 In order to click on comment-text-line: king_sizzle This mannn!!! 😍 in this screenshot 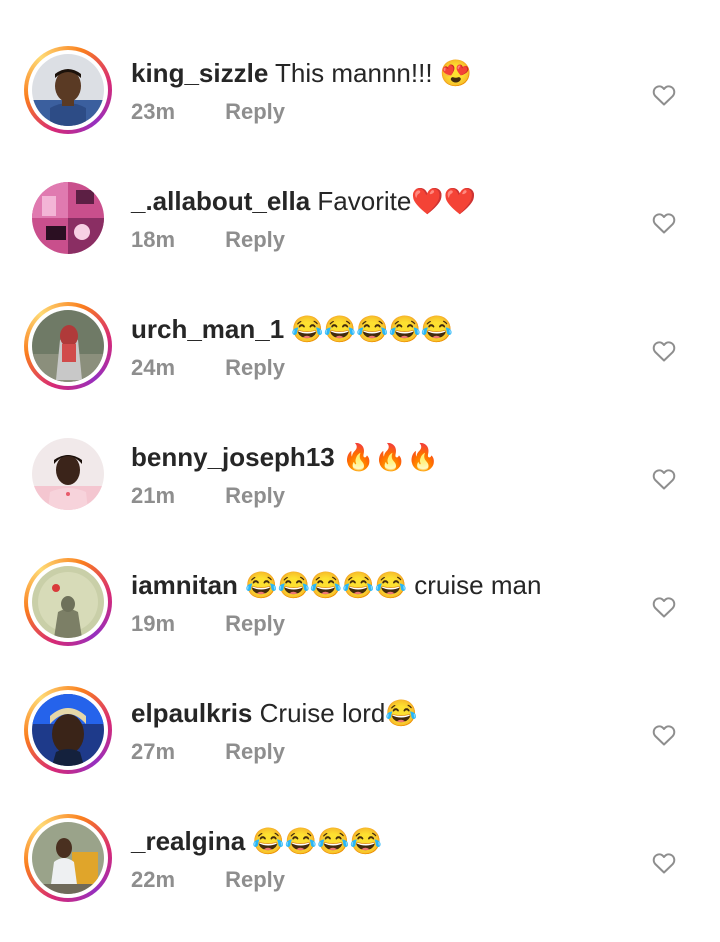, I will do `click(301, 73)`.